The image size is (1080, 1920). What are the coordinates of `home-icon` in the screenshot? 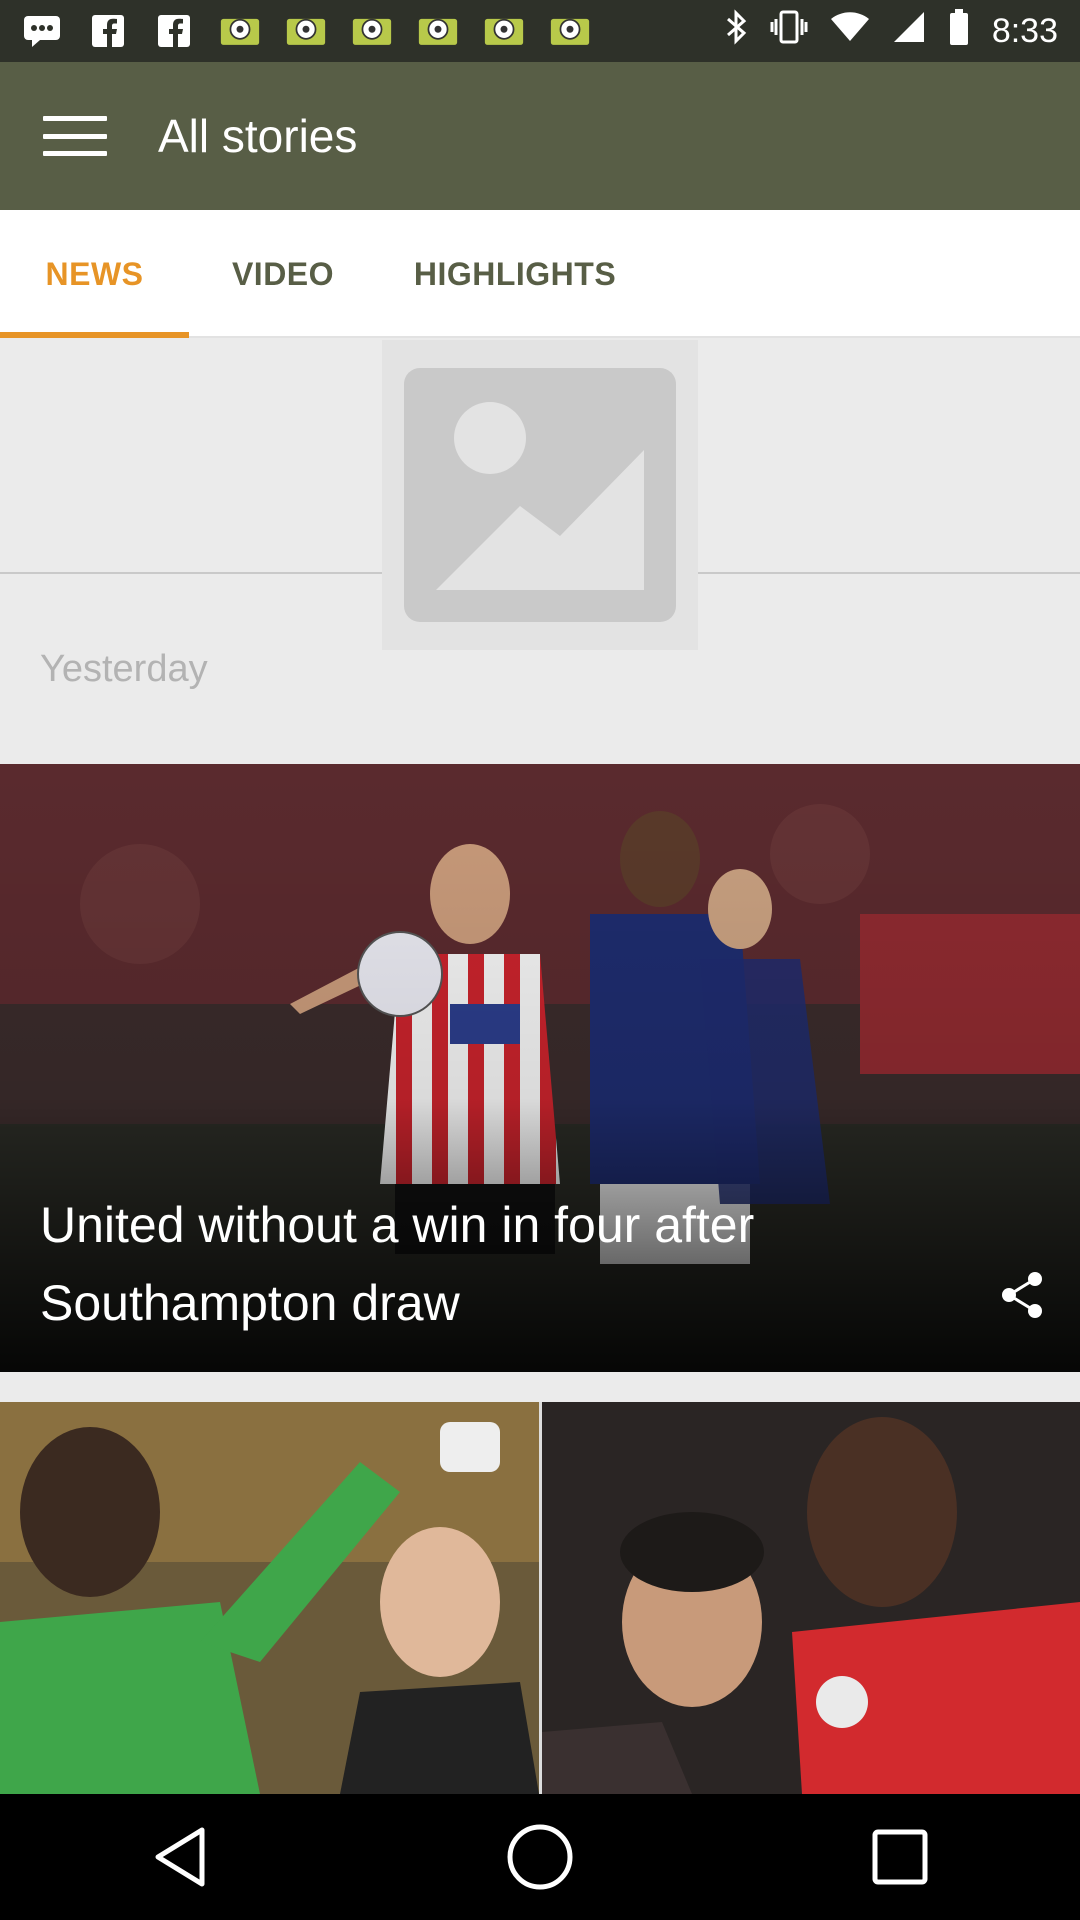 It's located at (540, 1857).